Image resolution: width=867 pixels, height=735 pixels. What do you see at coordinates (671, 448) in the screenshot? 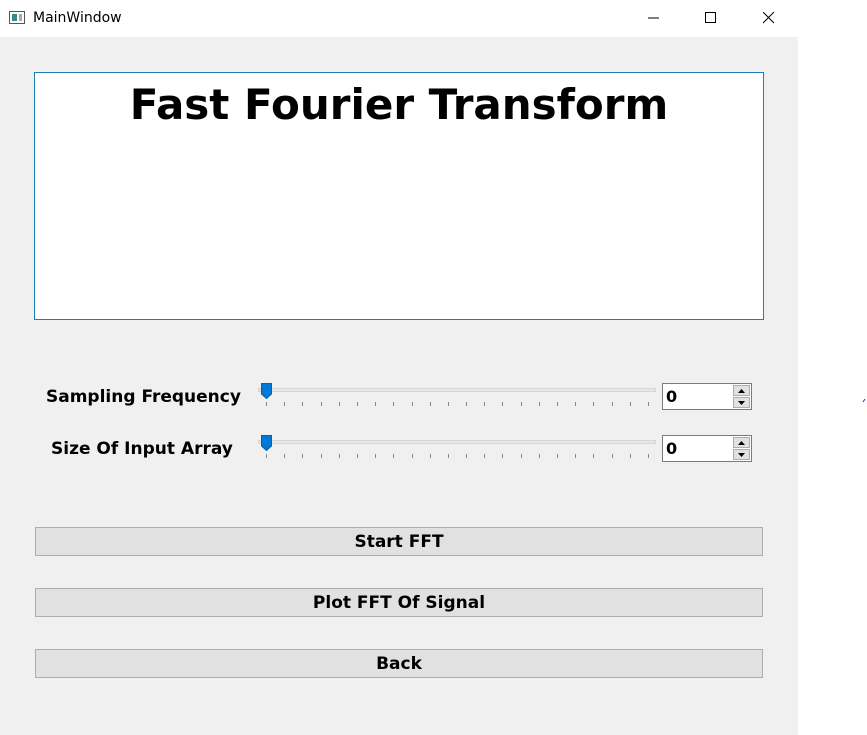
I see `input-array-size-value: 0` at bounding box center [671, 448].